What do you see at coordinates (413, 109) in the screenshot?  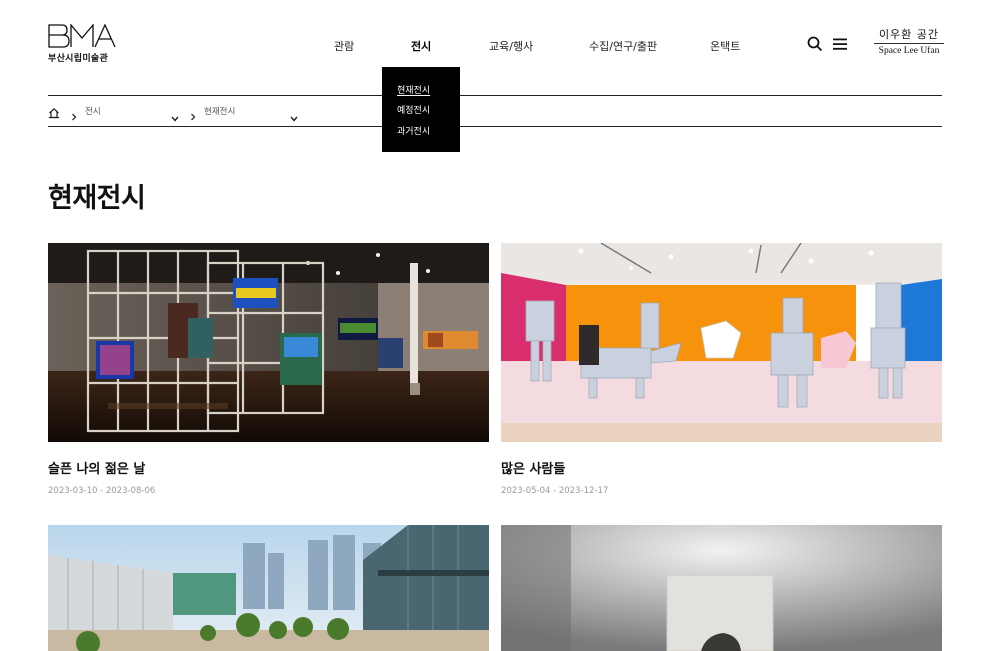 I see `submenu-item-upcoming: 예정전시` at bounding box center [413, 109].